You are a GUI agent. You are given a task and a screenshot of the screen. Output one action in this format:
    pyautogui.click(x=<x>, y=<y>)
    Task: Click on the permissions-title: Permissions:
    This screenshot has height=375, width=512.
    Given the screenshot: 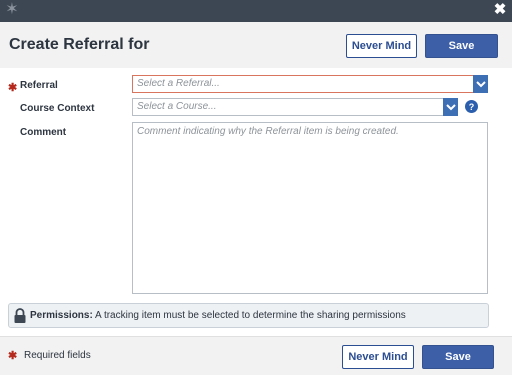 What is the action you would take?
    pyautogui.click(x=61, y=315)
    